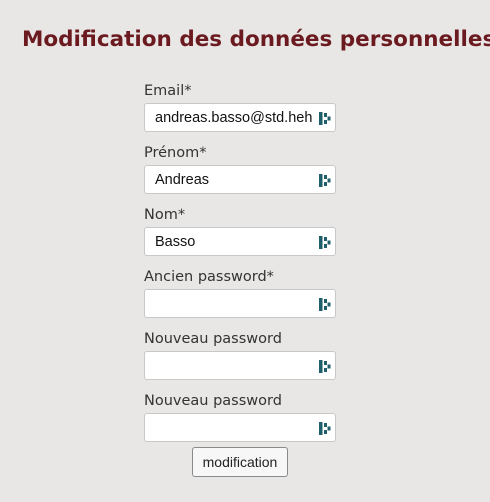 This screenshot has width=490, height=502. I want to click on confirm-password-input, so click(240, 427).